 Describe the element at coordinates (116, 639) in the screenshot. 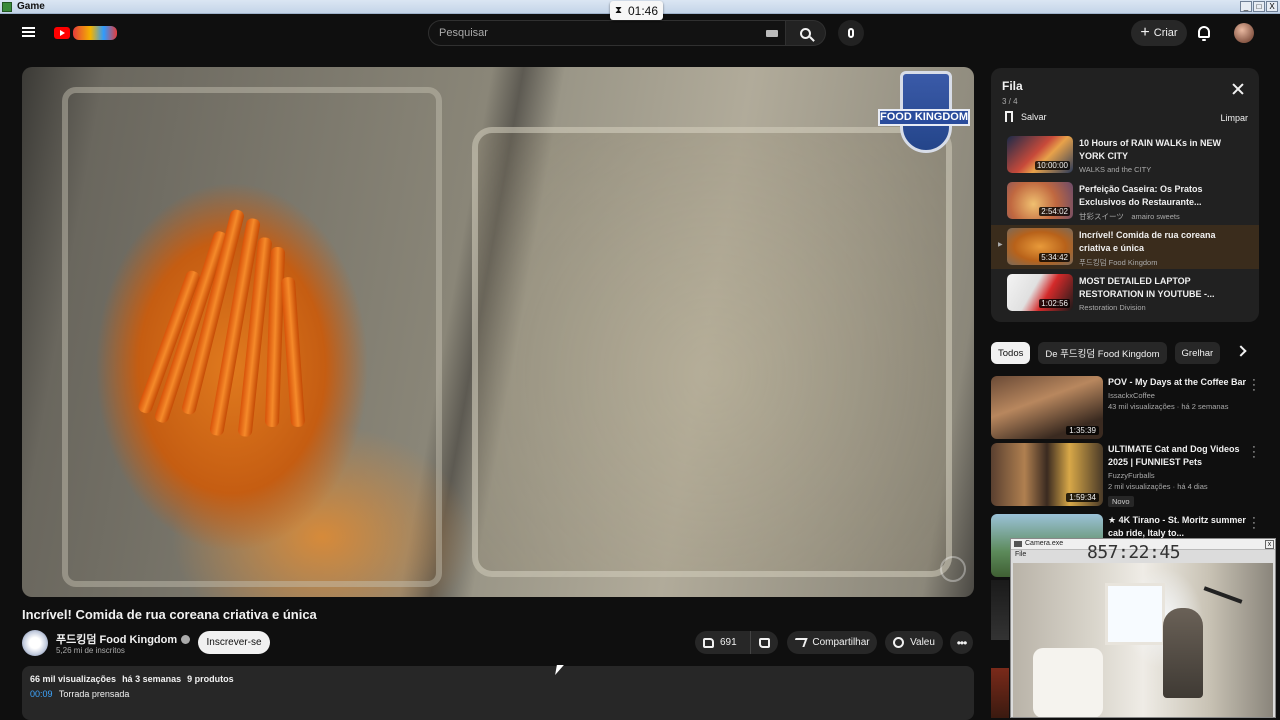

I see `channel-name-text: 푸드킹덤 Food Kingdom` at that location.